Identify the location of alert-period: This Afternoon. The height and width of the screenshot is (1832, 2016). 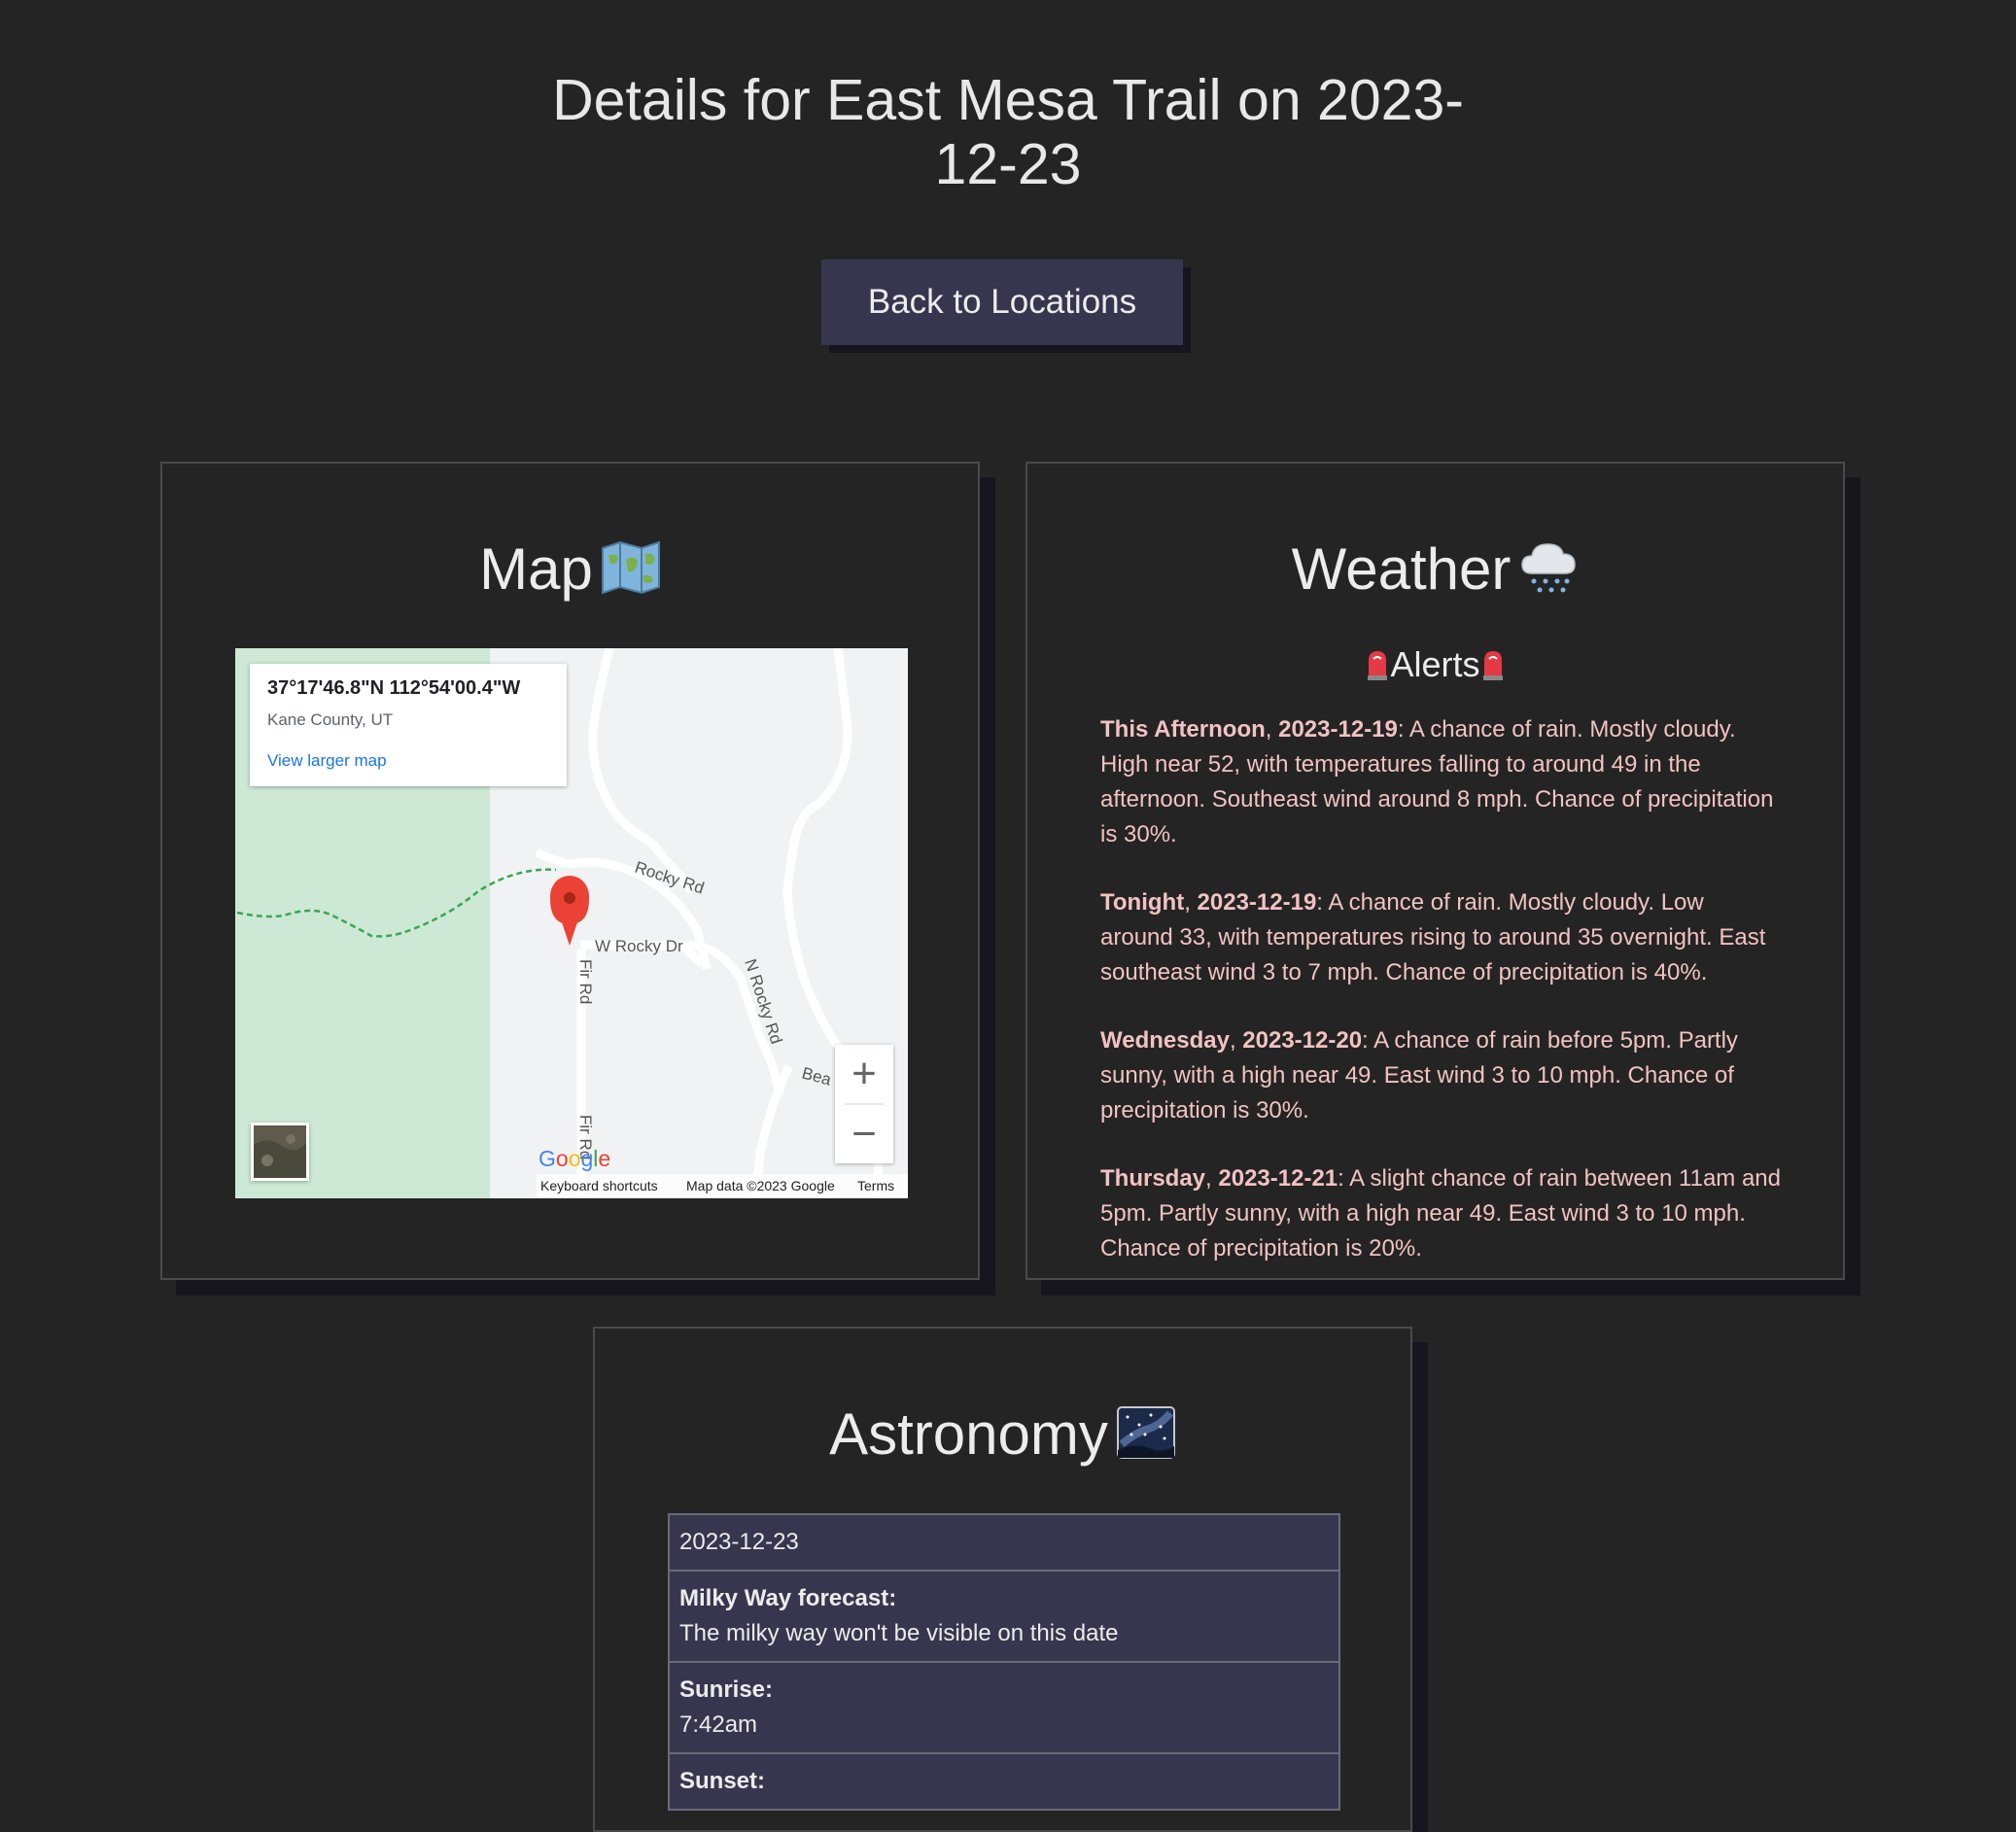
(1183, 730).